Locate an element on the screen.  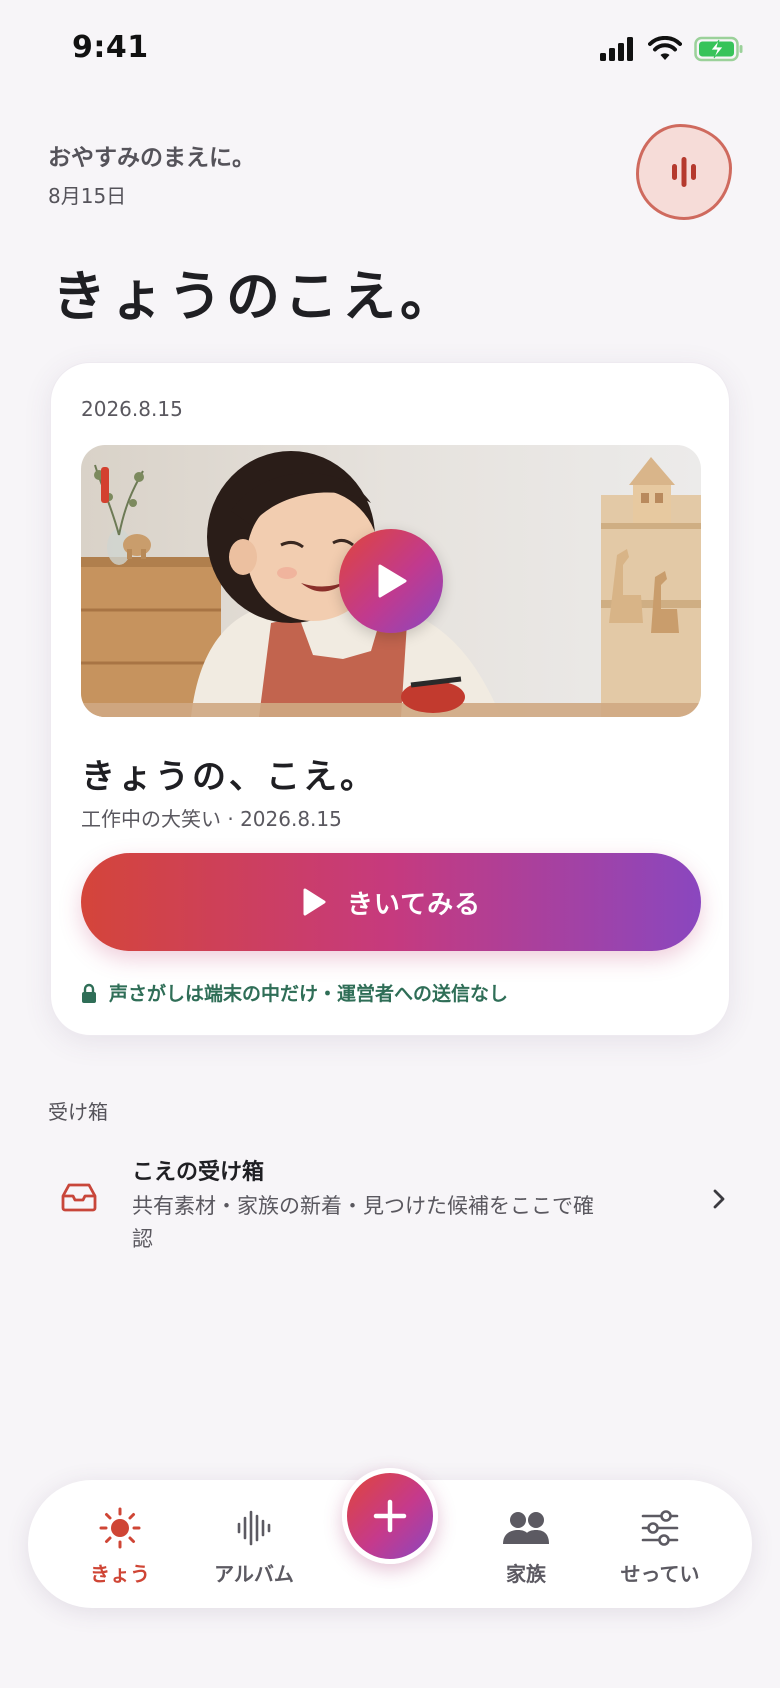
card-title: きょうの、こえ。 is located at coordinates (229, 777).